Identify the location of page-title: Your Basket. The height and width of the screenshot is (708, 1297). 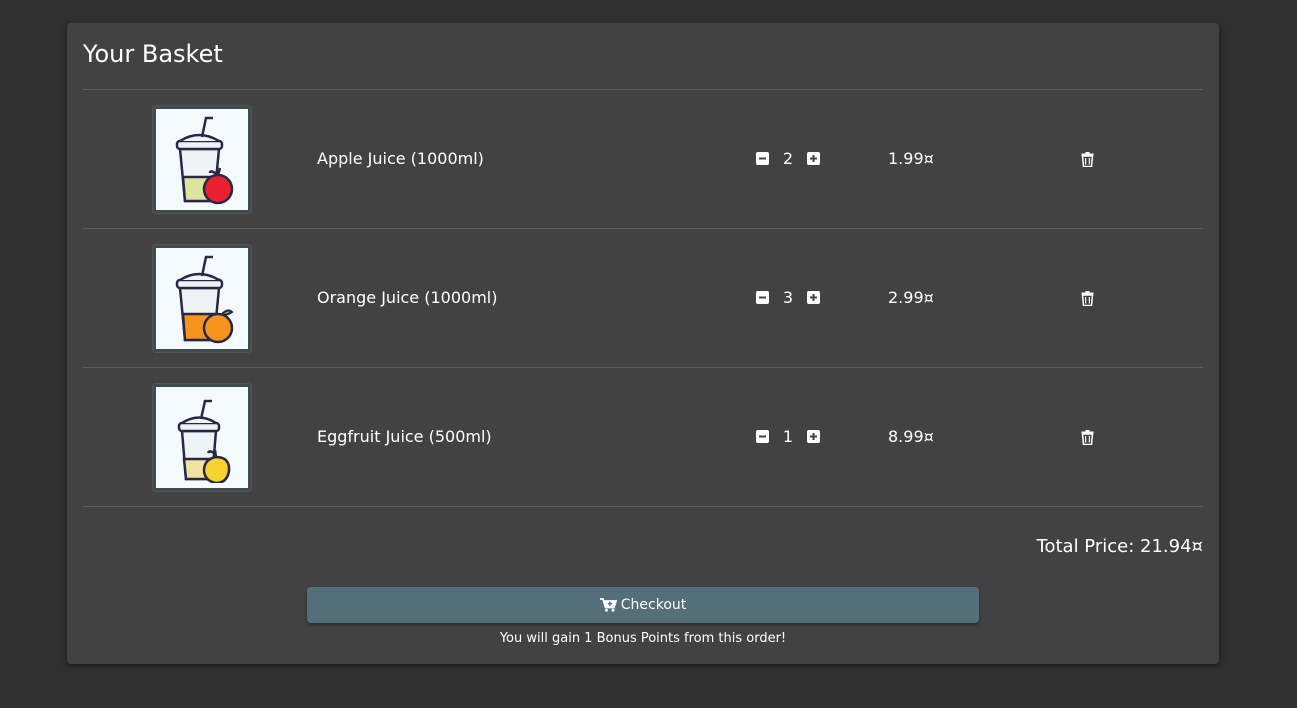
(153, 54).